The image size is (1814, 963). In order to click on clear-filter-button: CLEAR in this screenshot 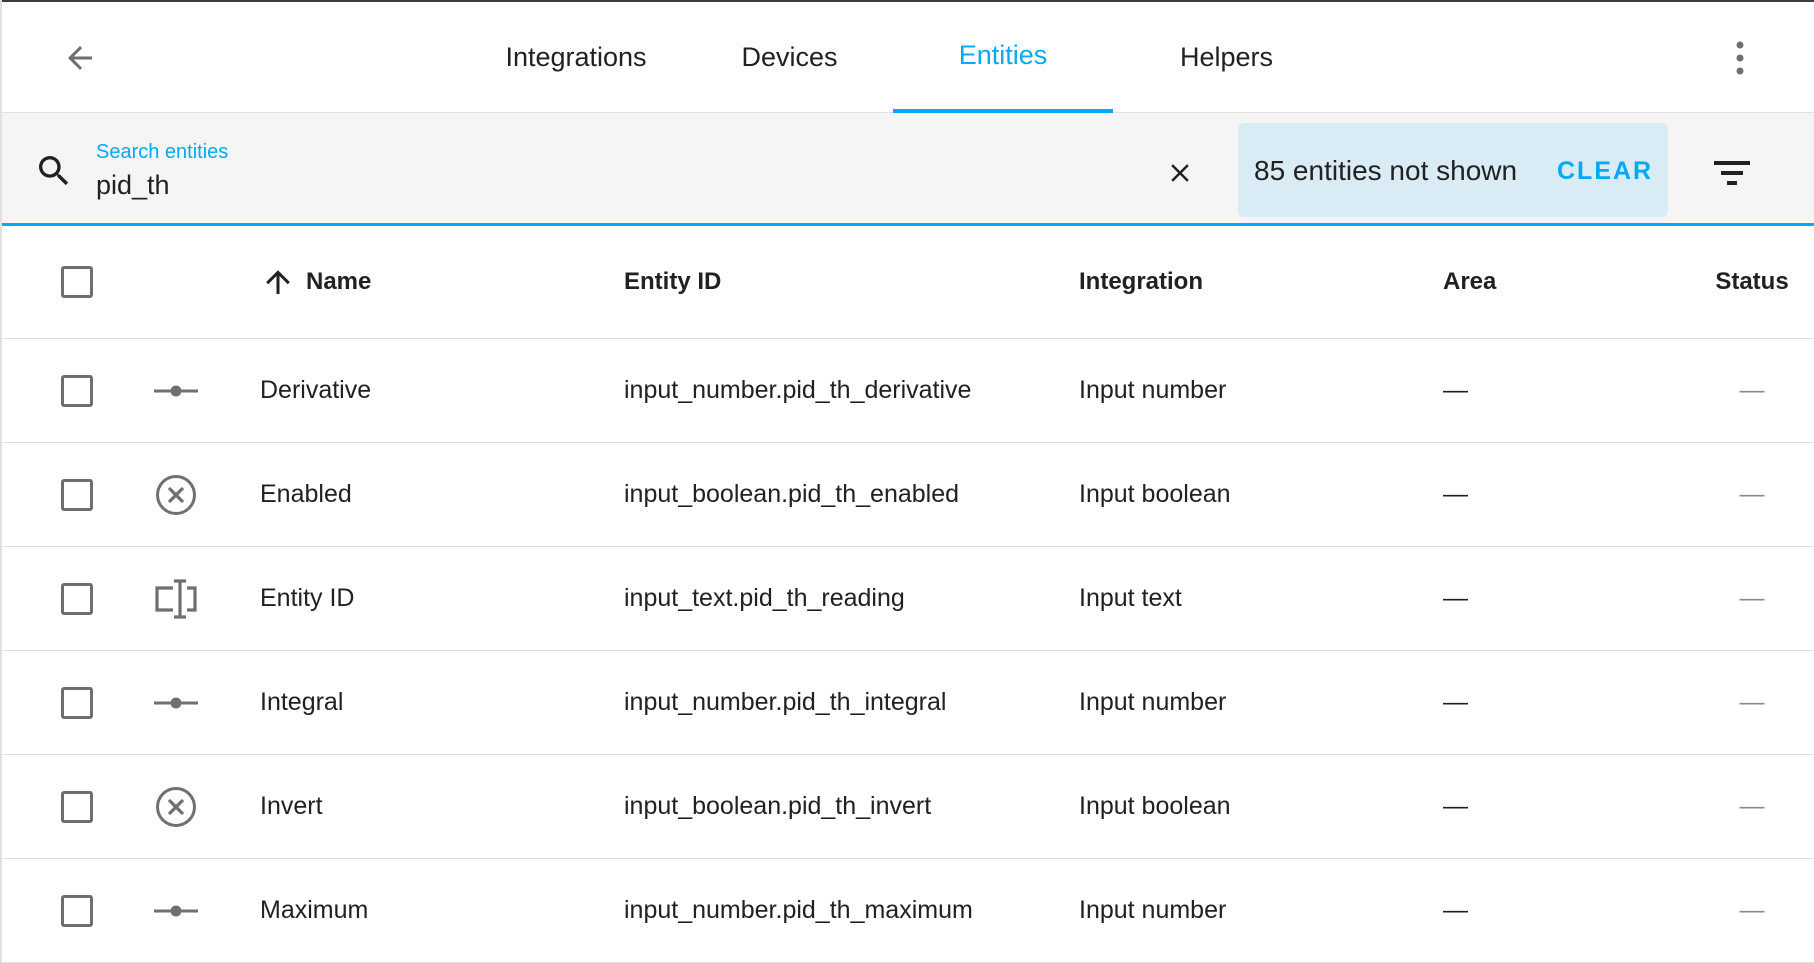, I will do `click(1605, 171)`.